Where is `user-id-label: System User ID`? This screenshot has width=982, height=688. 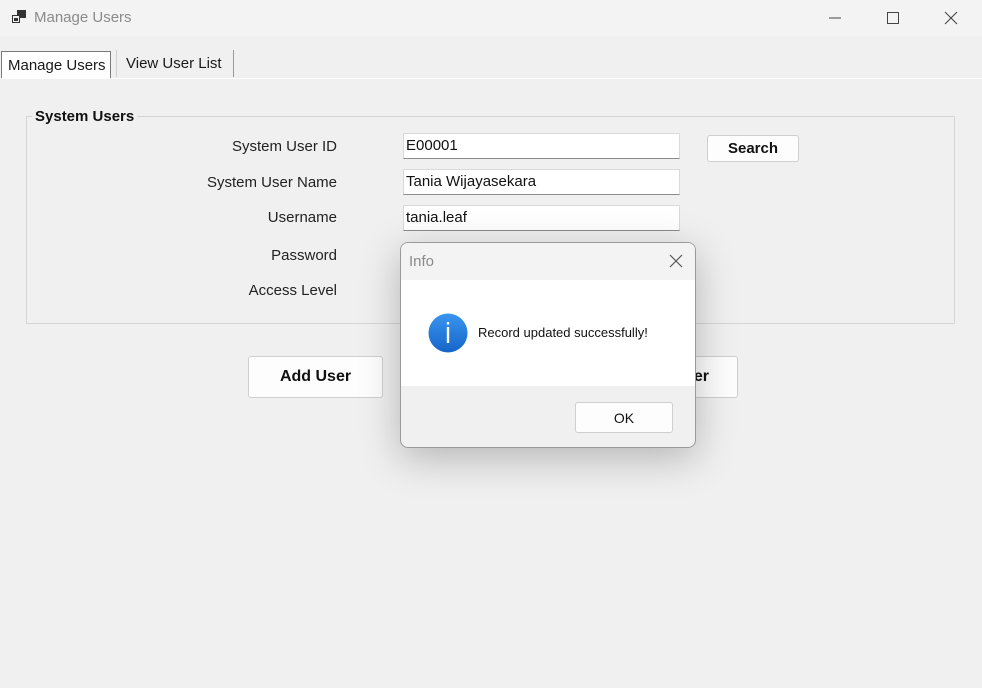 user-id-label: System User ID is located at coordinates (284, 146).